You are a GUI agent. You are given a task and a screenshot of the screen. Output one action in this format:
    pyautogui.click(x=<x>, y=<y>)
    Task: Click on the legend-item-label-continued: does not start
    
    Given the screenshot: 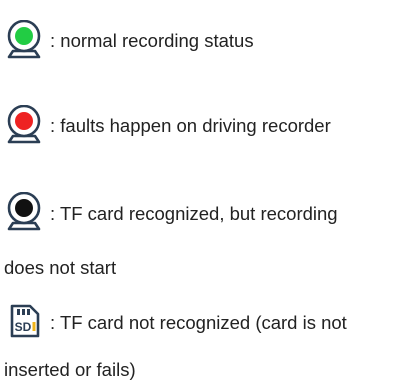 What is the action you would take?
    pyautogui.click(x=60, y=267)
    